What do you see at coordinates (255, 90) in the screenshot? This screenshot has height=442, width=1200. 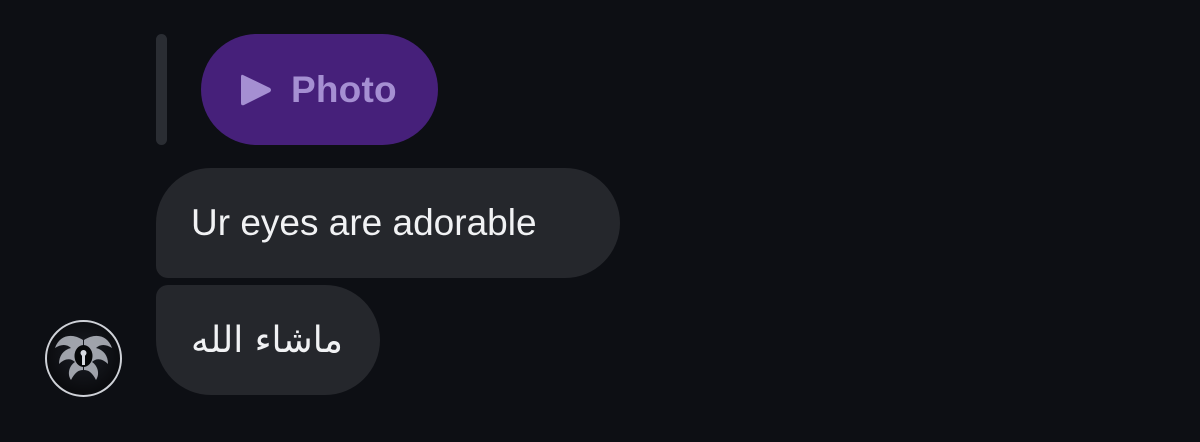 I see `play-icon` at bounding box center [255, 90].